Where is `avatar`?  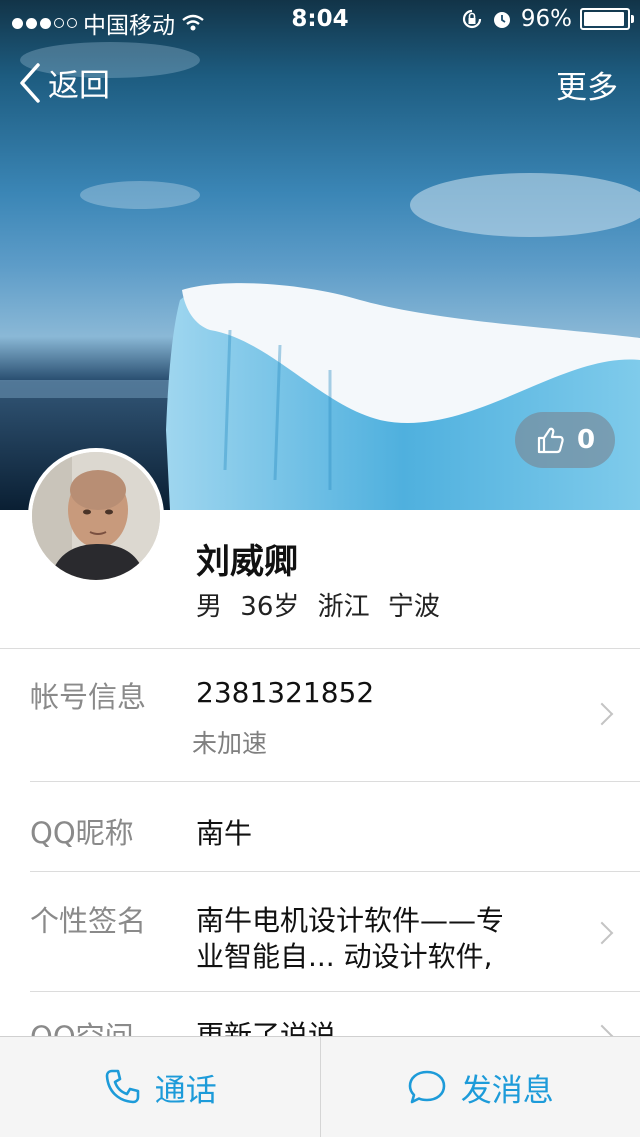
avatar is located at coordinates (96, 516).